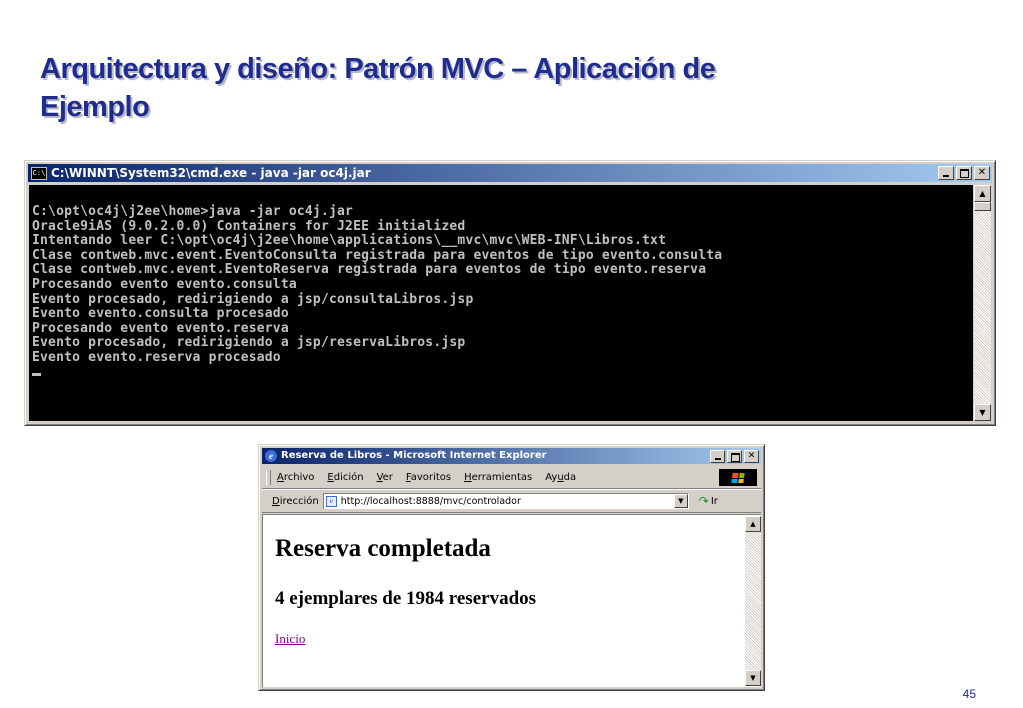 The height and width of the screenshot is (708, 1023). What do you see at coordinates (560, 477) in the screenshot?
I see `menu-ayuda: Ayuda` at bounding box center [560, 477].